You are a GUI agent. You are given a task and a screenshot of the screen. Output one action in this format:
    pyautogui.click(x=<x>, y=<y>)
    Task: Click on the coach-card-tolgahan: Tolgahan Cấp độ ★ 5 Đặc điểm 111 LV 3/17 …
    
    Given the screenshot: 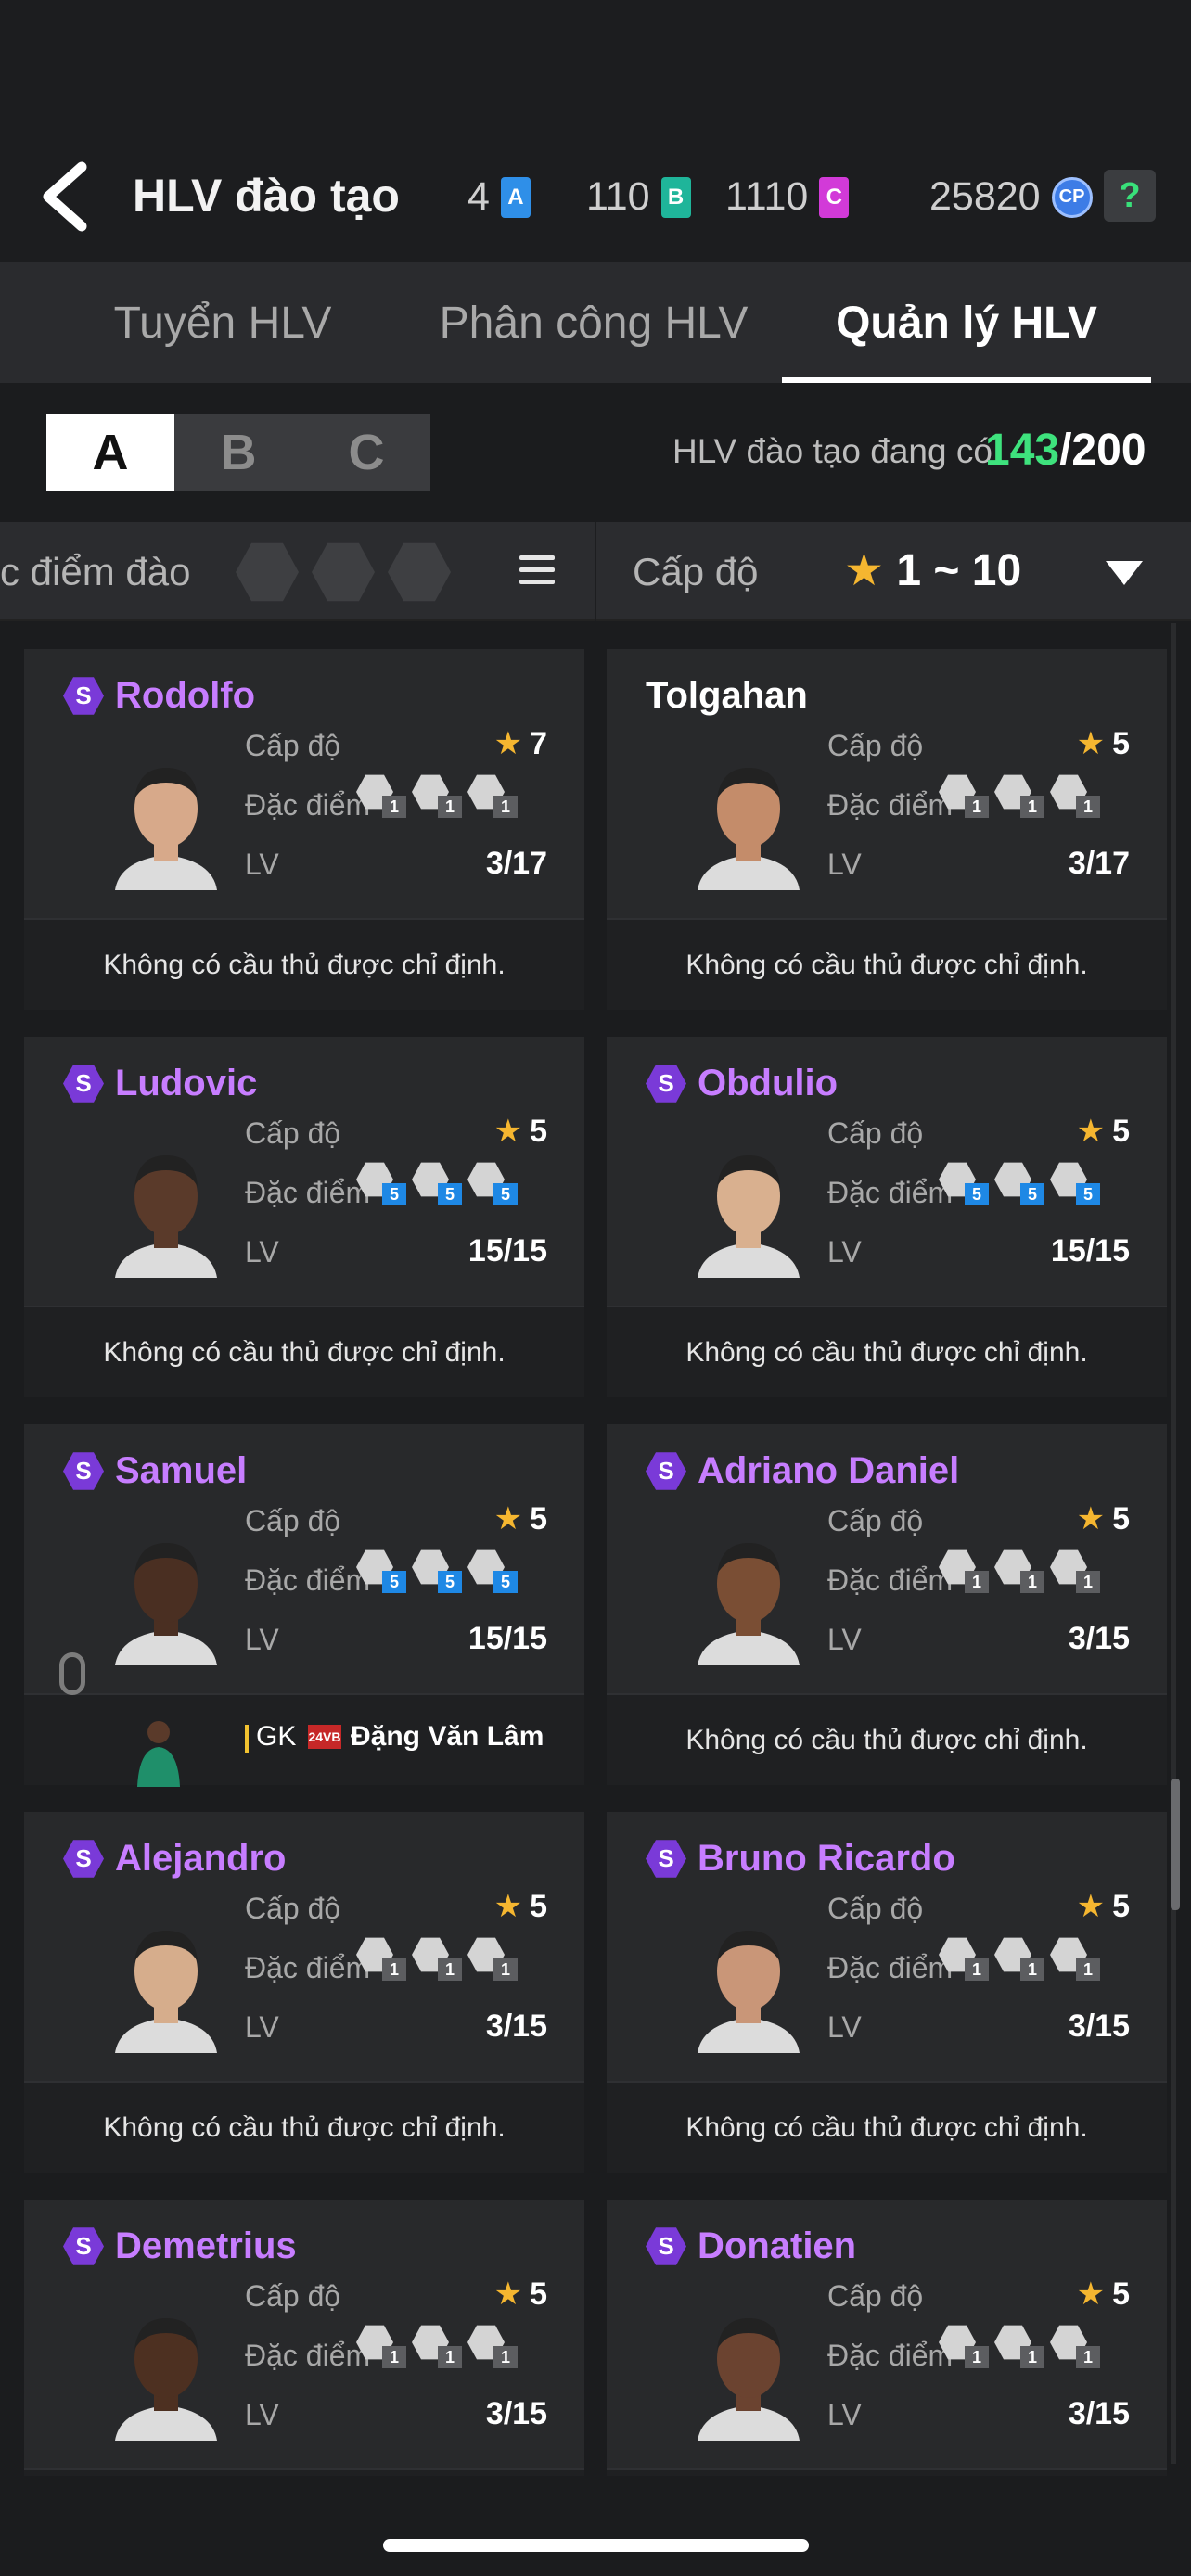 What is the action you would take?
    pyautogui.click(x=887, y=829)
    